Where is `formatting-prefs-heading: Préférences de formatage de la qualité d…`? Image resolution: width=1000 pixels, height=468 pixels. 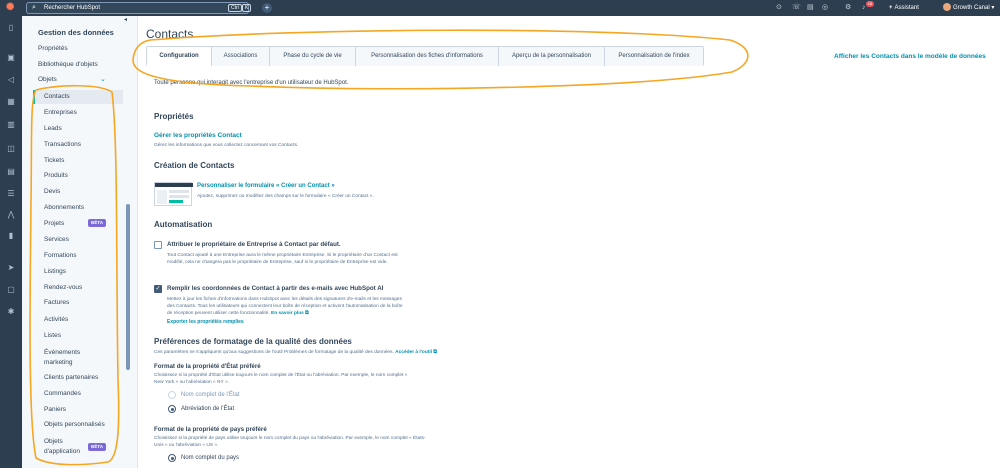
formatting-prefs-heading: Préférences de formatage de la qualité d… is located at coordinates (253, 341).